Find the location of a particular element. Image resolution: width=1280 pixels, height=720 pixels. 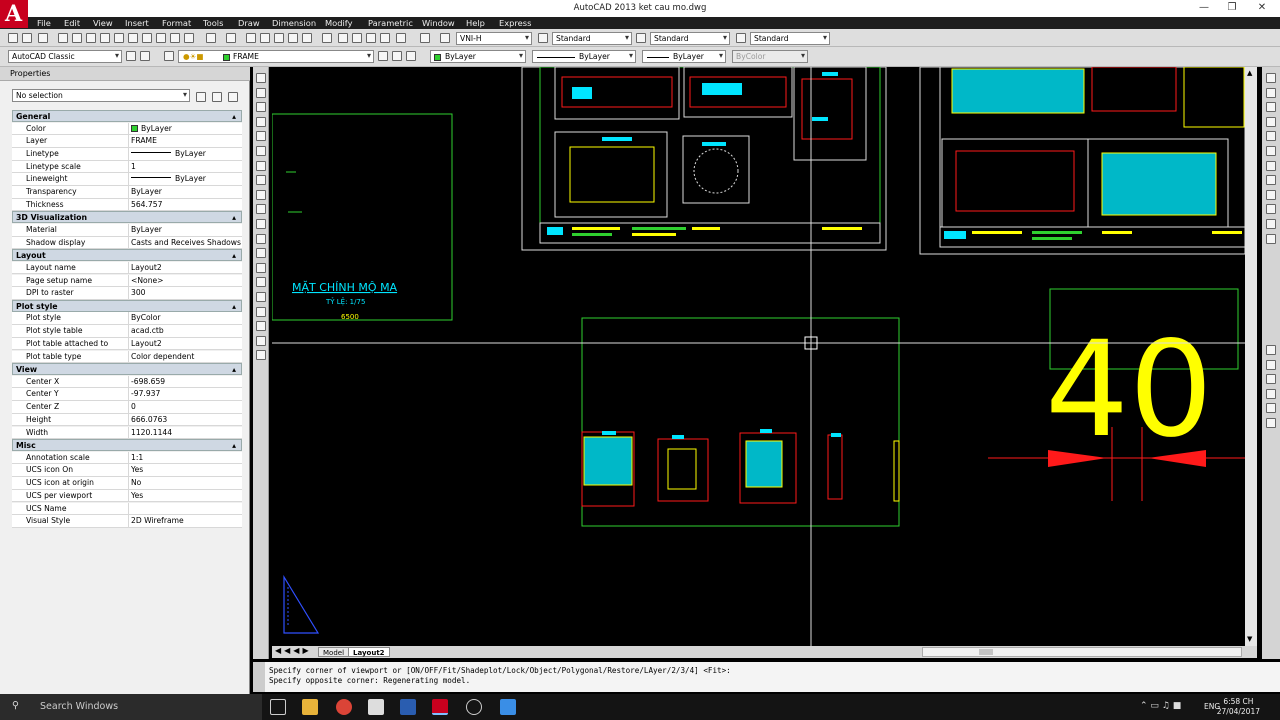

save-icon is located at coordinates (43, 38).